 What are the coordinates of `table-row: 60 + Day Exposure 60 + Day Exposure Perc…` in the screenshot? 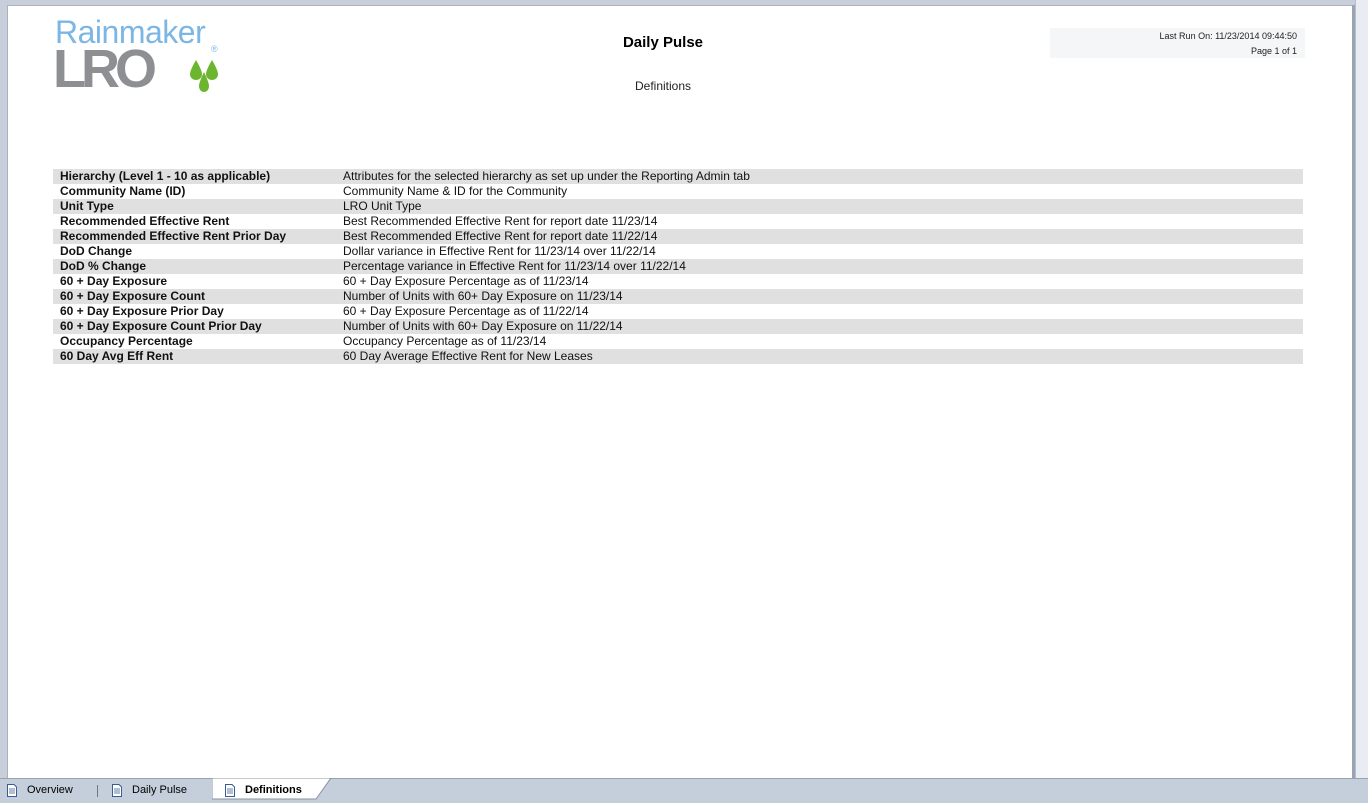 It's located at (678, 281).